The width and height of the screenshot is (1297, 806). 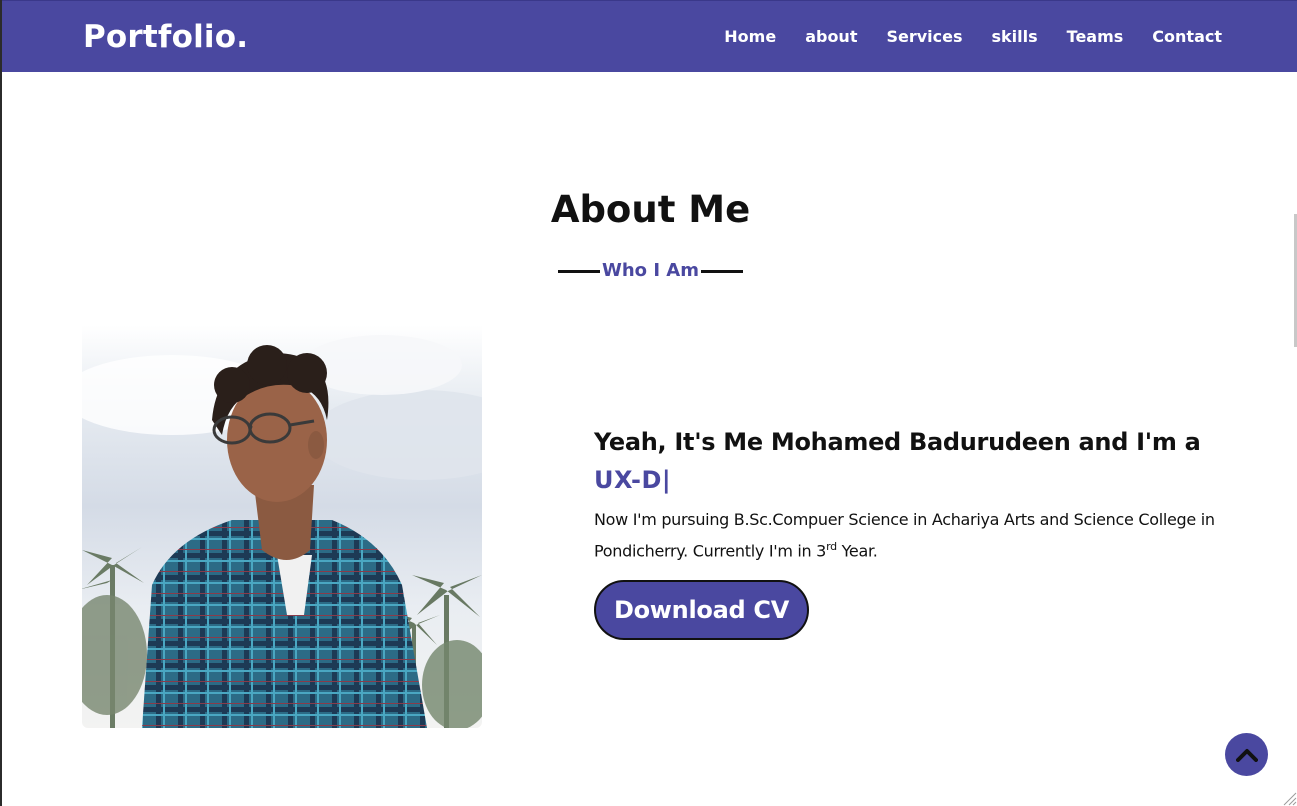 What do you see at coordinates (973, 37) in the screenshot?
I see `nav-links: Home about Services skills Teams Contact` at bounding box center [973, 37].